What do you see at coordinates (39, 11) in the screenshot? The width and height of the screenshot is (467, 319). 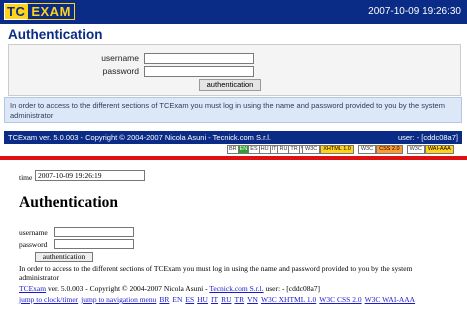 I see `tcexam-logo: TC EXAM` at bounding box center [39, 11].